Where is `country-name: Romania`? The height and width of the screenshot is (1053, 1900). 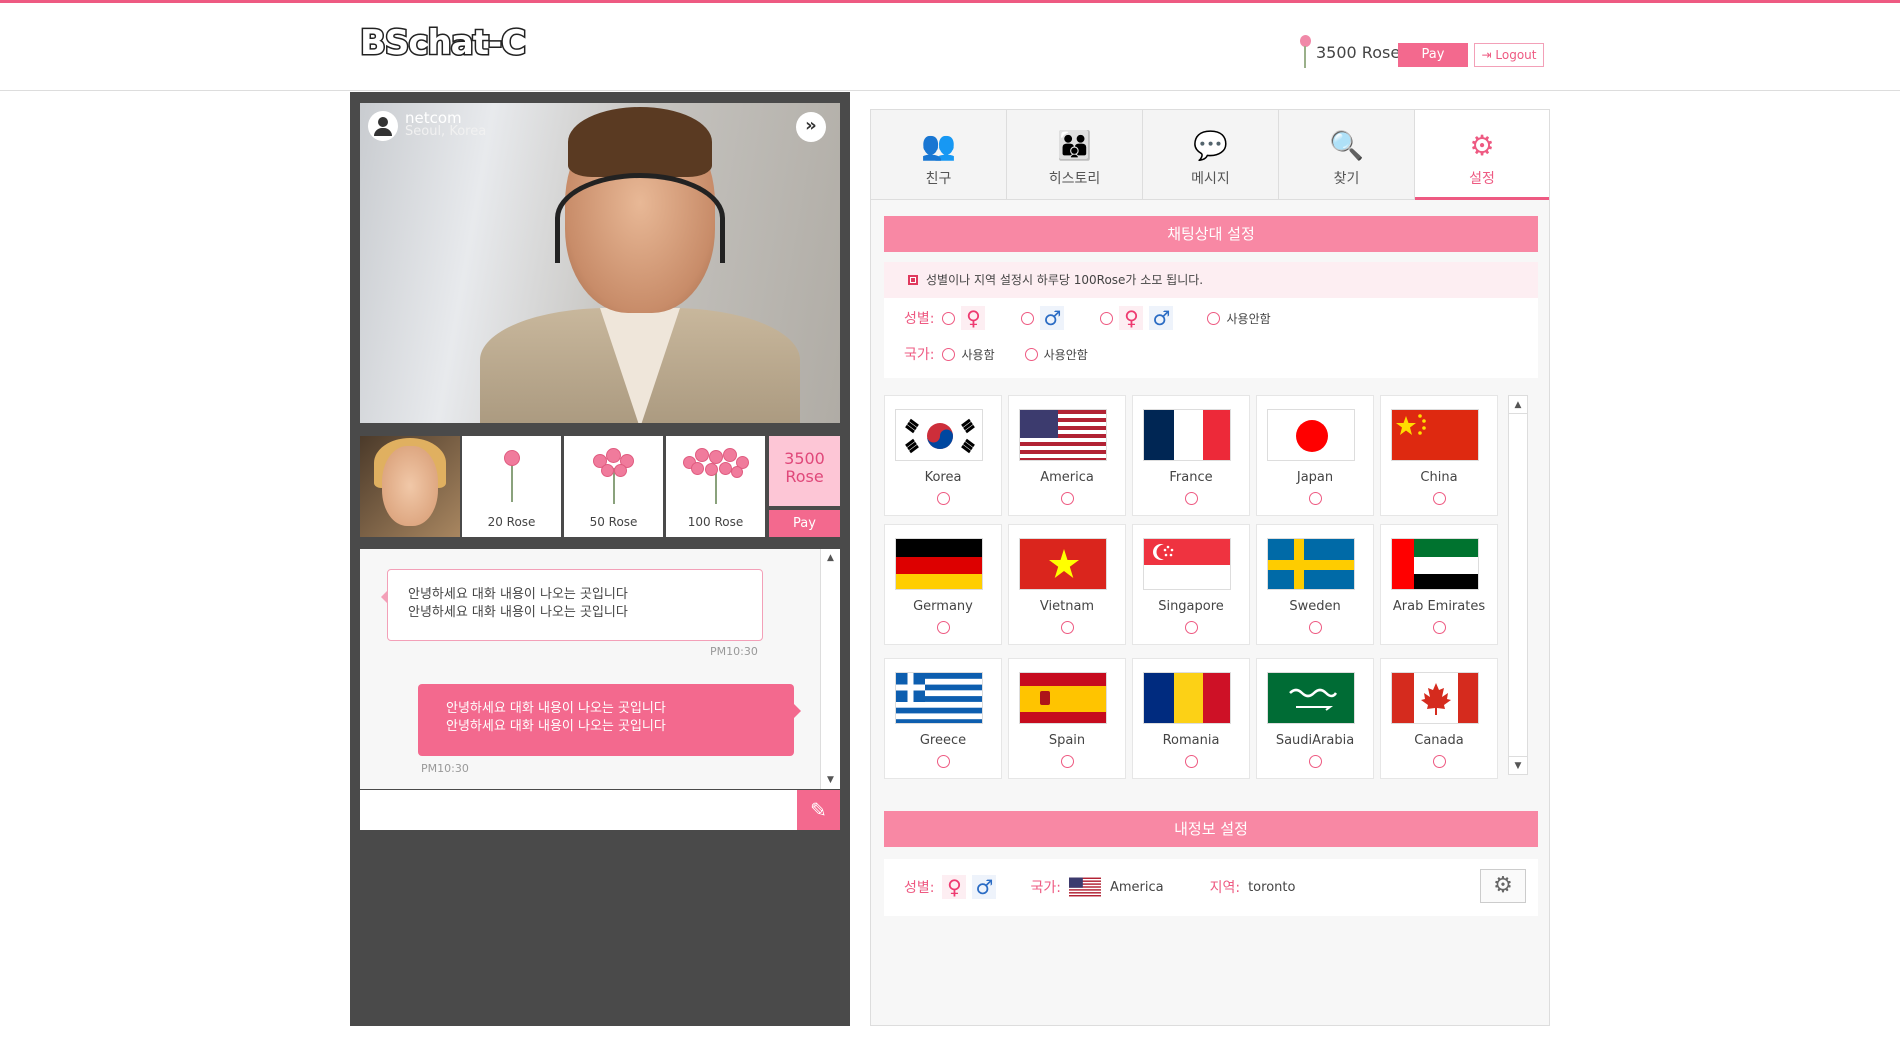
country-name: Romania is located at coordinates (1191, 740).